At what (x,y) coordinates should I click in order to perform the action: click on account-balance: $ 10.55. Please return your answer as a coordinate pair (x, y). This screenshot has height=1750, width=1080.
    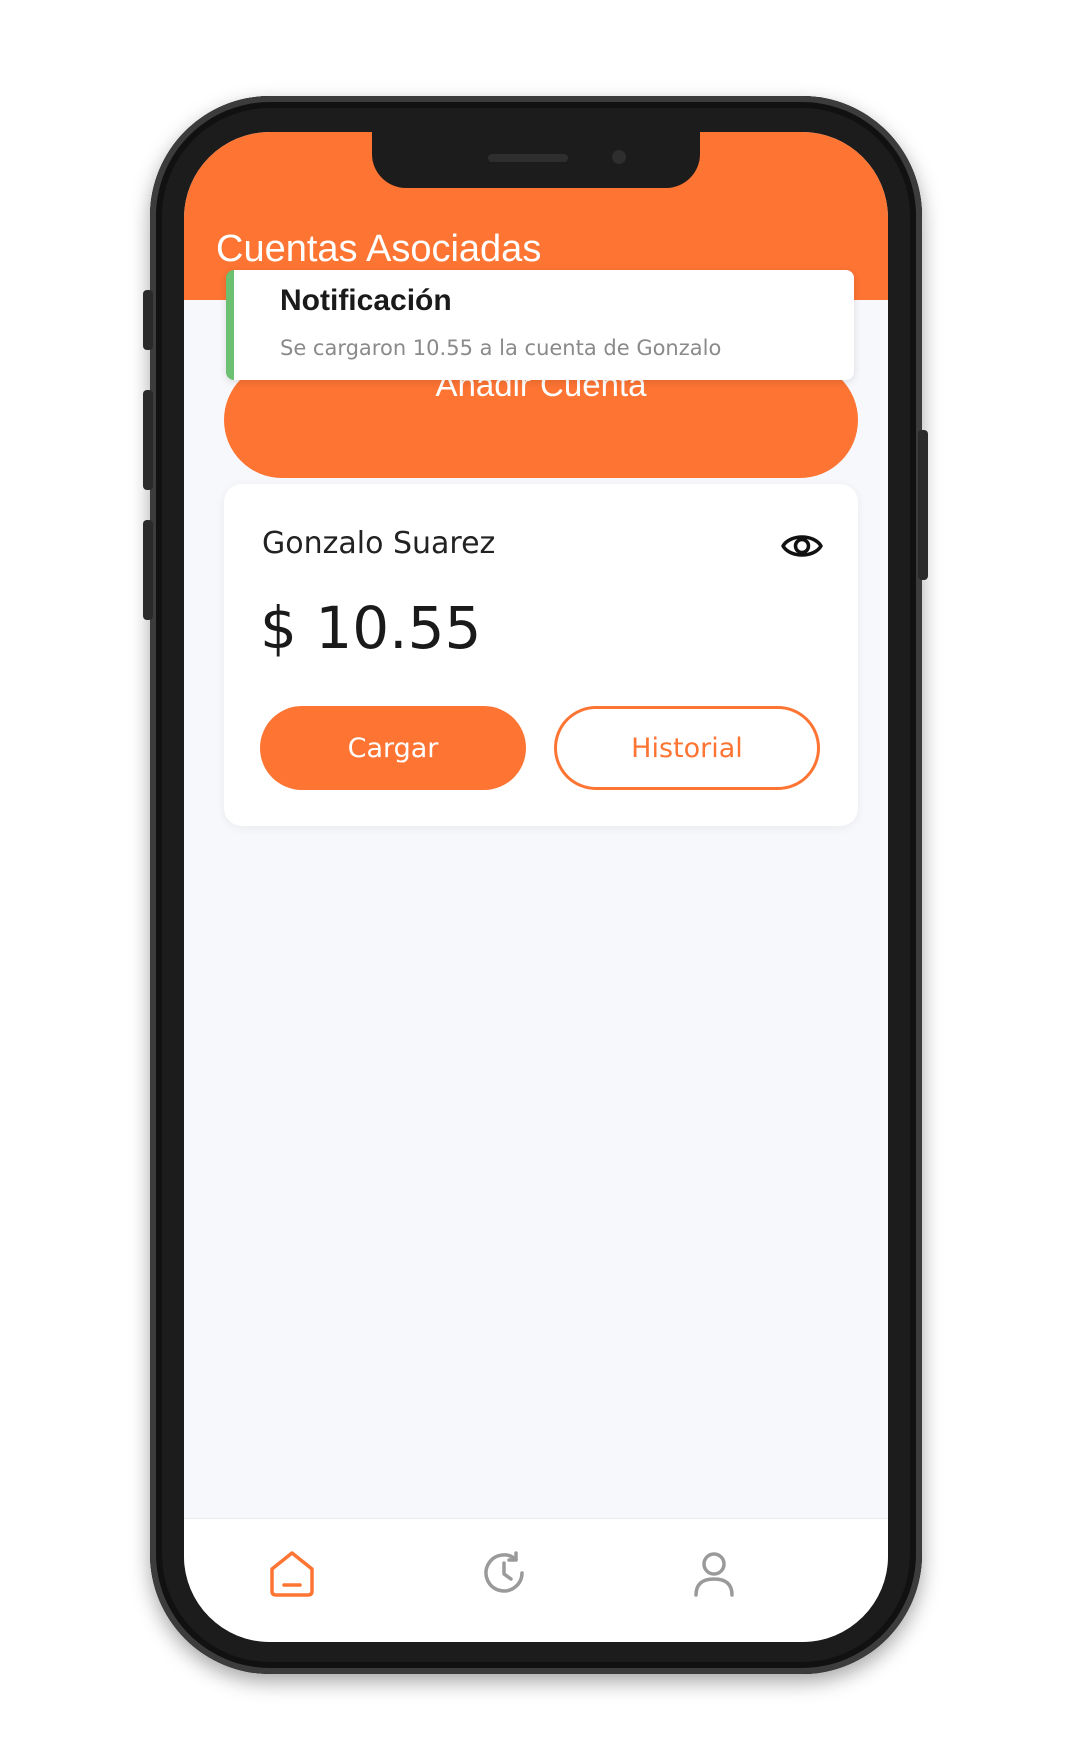
    Looking at the image, I should click on (371, 628).